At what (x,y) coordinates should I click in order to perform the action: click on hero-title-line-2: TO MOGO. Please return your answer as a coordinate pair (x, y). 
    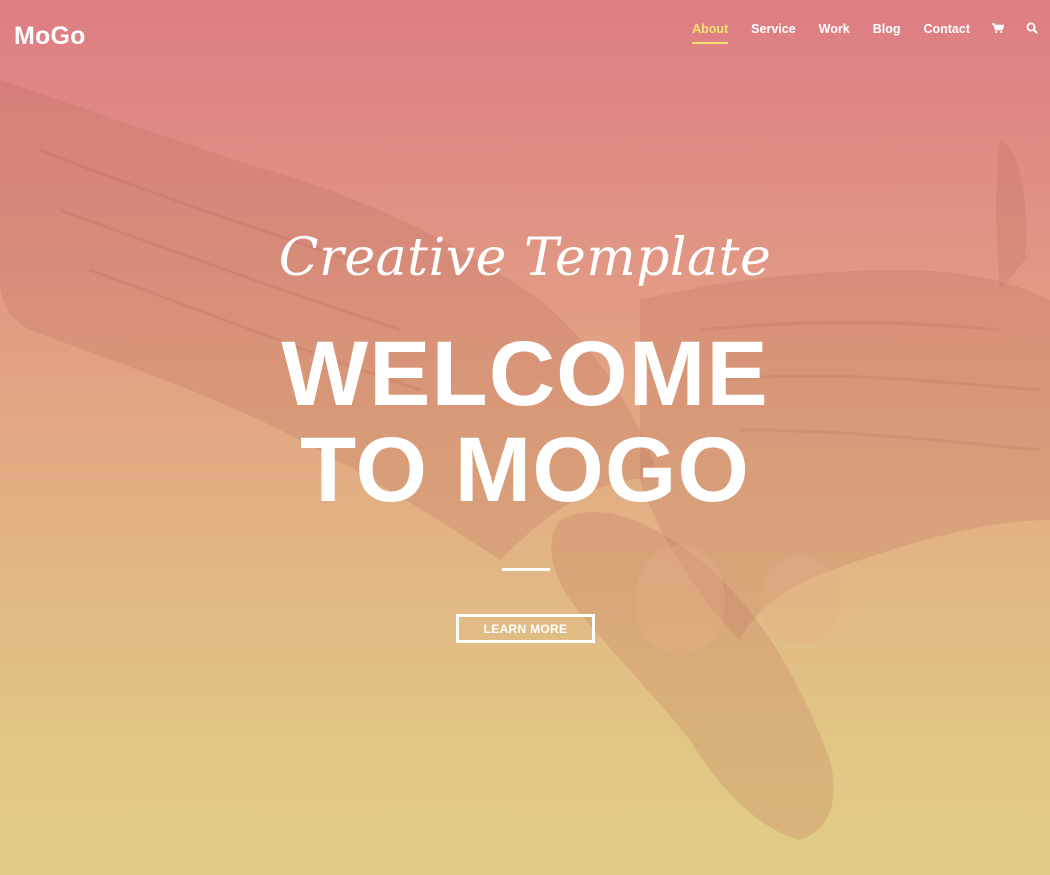
    Looking at the image, I should click on (525, 470).